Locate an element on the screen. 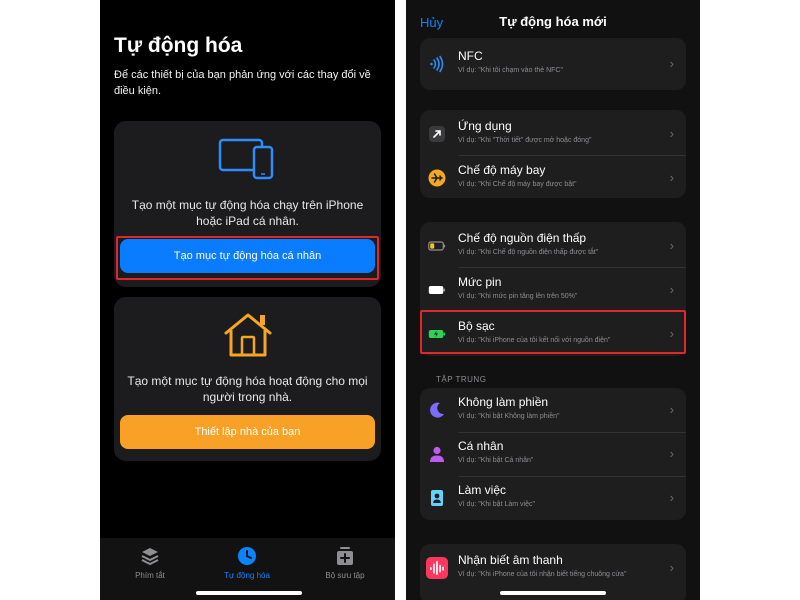  trigger-title: Mức pin is located at coordinates (480, 282).